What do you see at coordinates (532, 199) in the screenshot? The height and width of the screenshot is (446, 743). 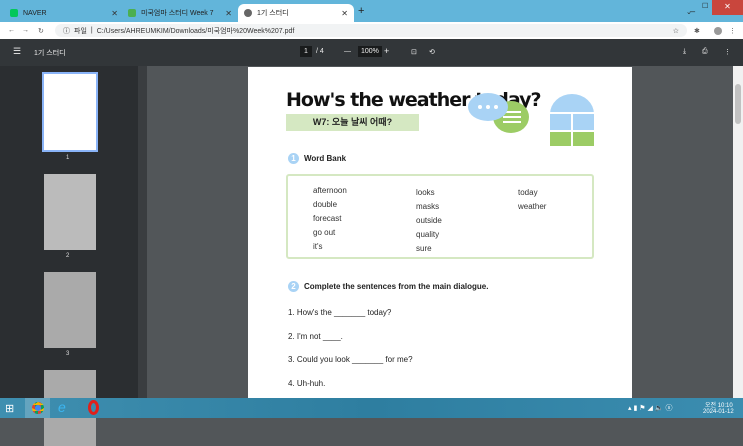 I see `word-column-3: today weather` at bounding box center [532, 199].